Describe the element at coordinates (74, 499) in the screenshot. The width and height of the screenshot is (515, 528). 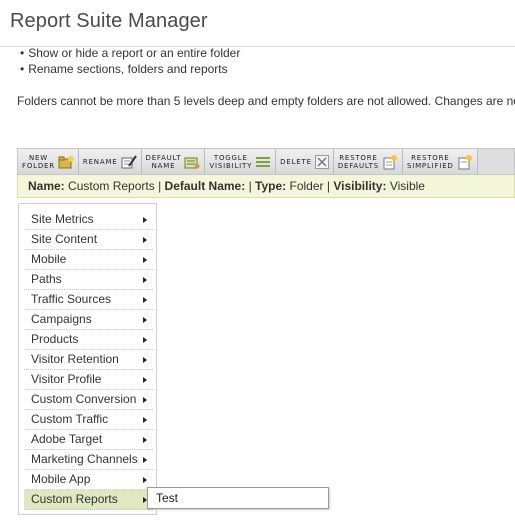
I see `menu-item-label: Custom Reports` at that location.